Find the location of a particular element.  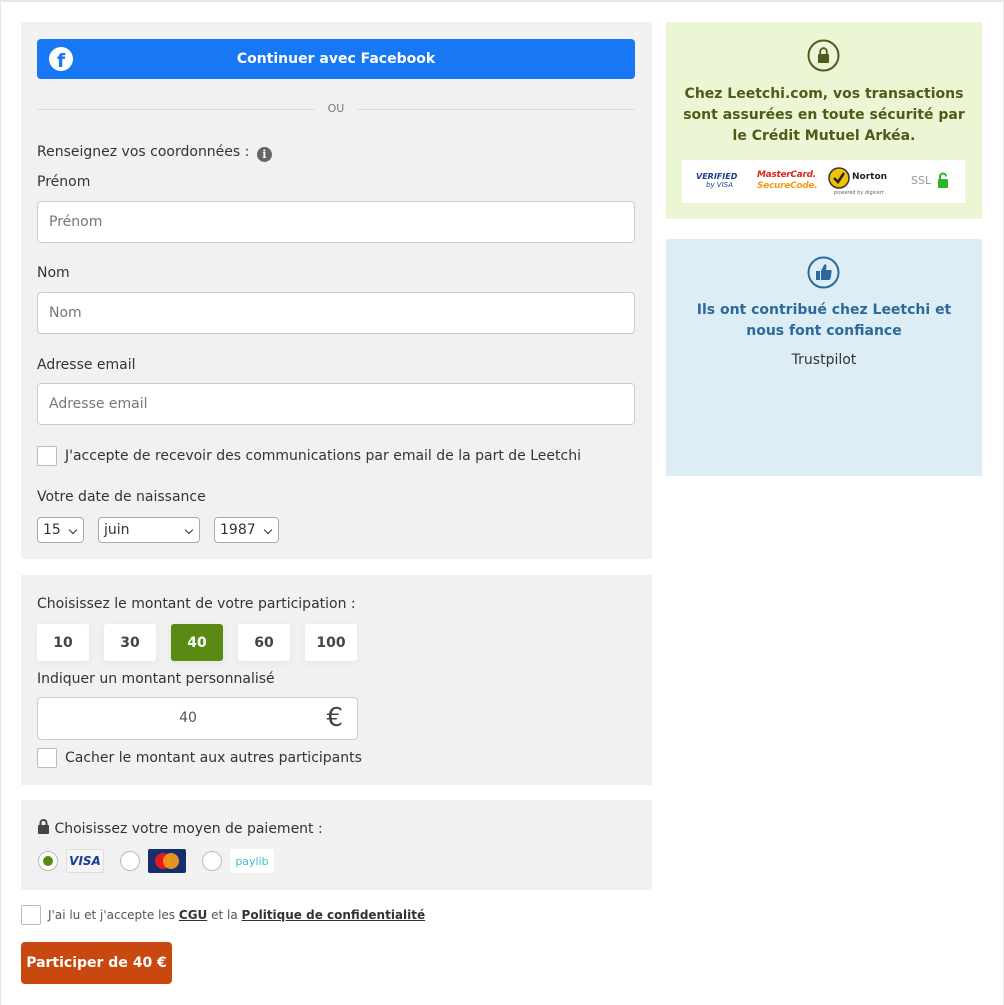

amount-option-40: 40 is located at coordinates (197, 642).